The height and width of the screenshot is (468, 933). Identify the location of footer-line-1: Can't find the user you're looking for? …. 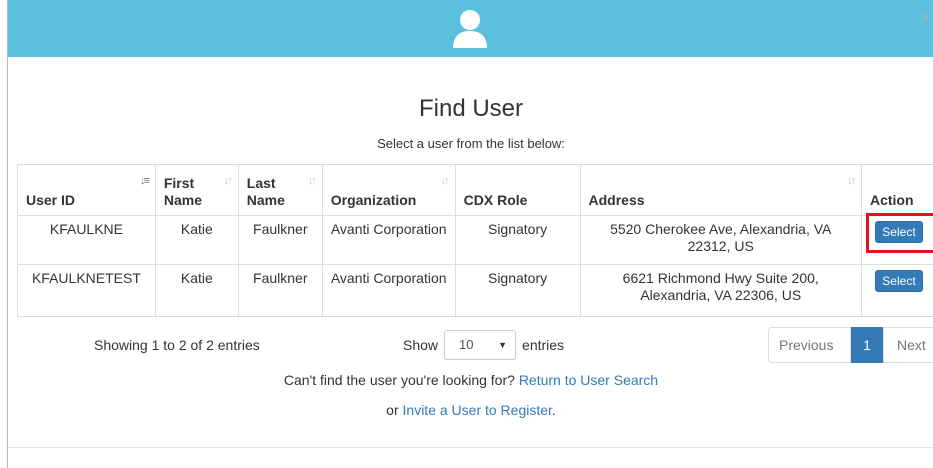
(471, 380).